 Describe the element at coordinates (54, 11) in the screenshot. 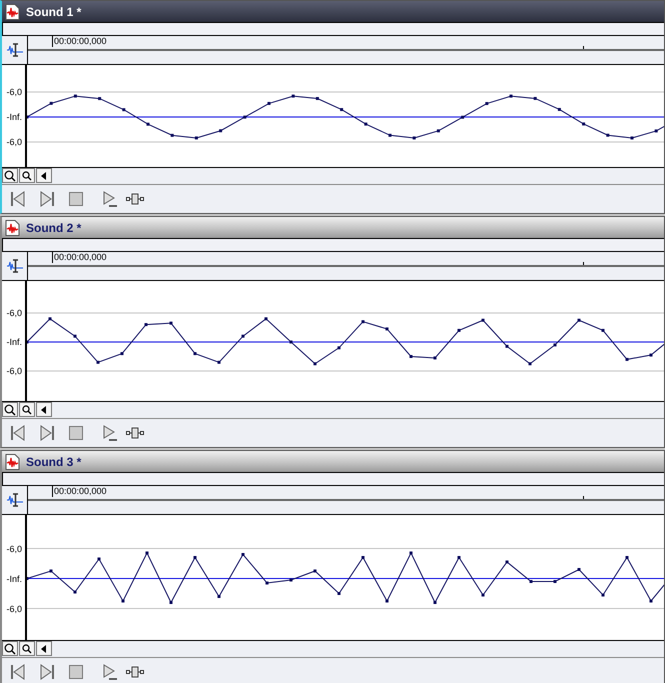

I see `window-title: Sound 1 *` at that location.